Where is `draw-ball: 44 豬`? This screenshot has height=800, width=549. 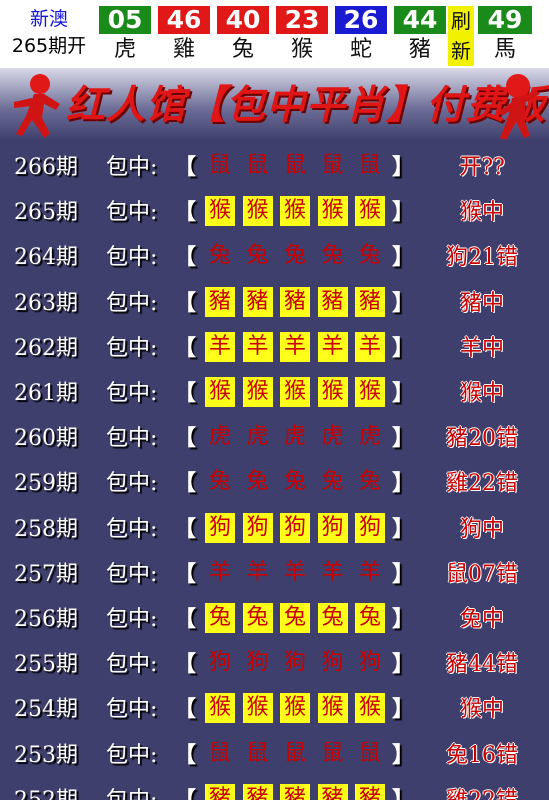 draw-ball: 44 豬 is located at coordinates (420, 36).